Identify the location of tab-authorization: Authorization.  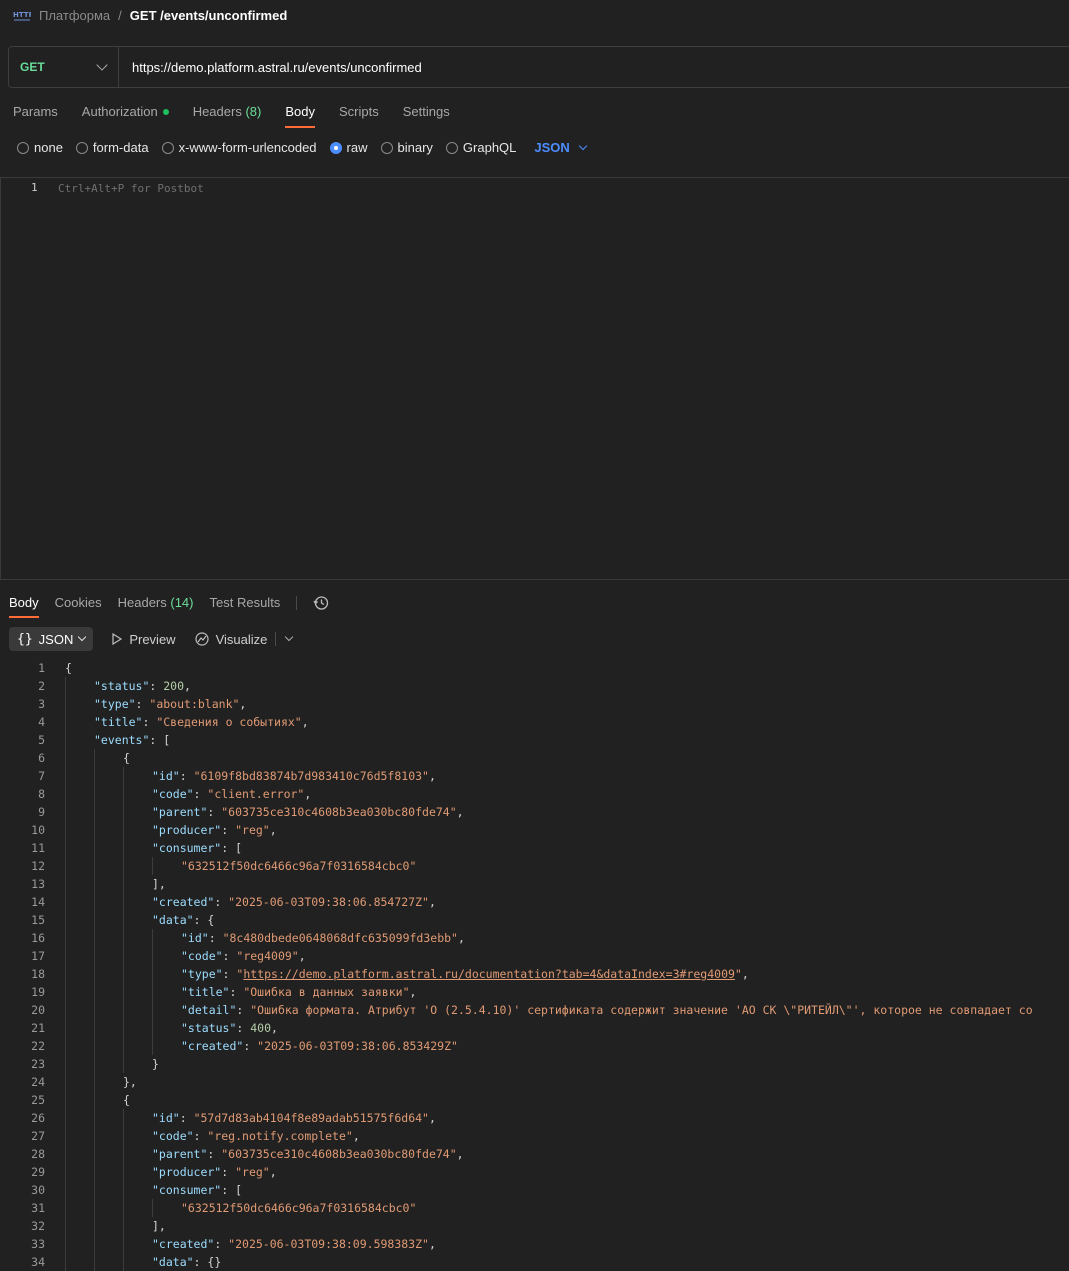
(125, 115).